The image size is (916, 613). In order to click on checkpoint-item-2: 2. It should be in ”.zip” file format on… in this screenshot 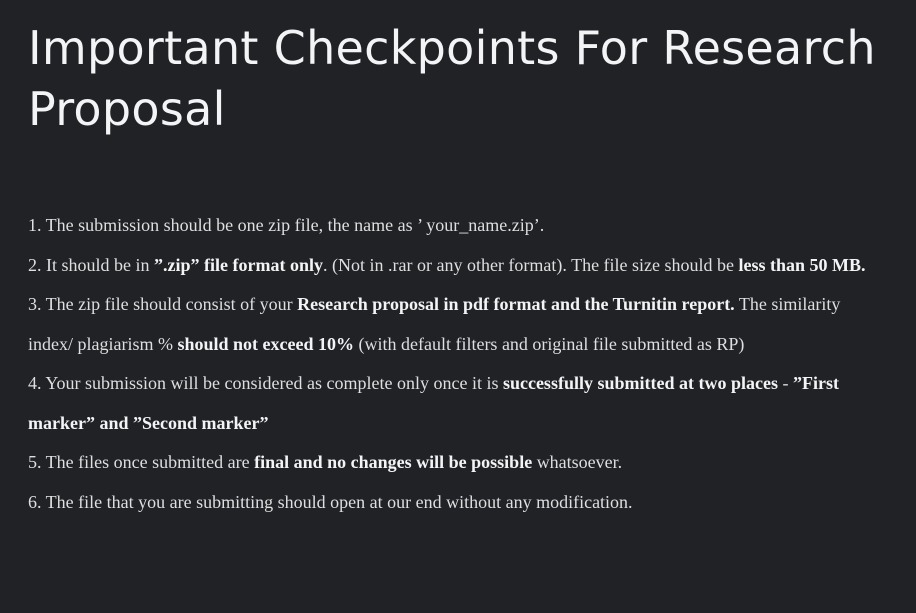, I will do `click(452, 266)`.